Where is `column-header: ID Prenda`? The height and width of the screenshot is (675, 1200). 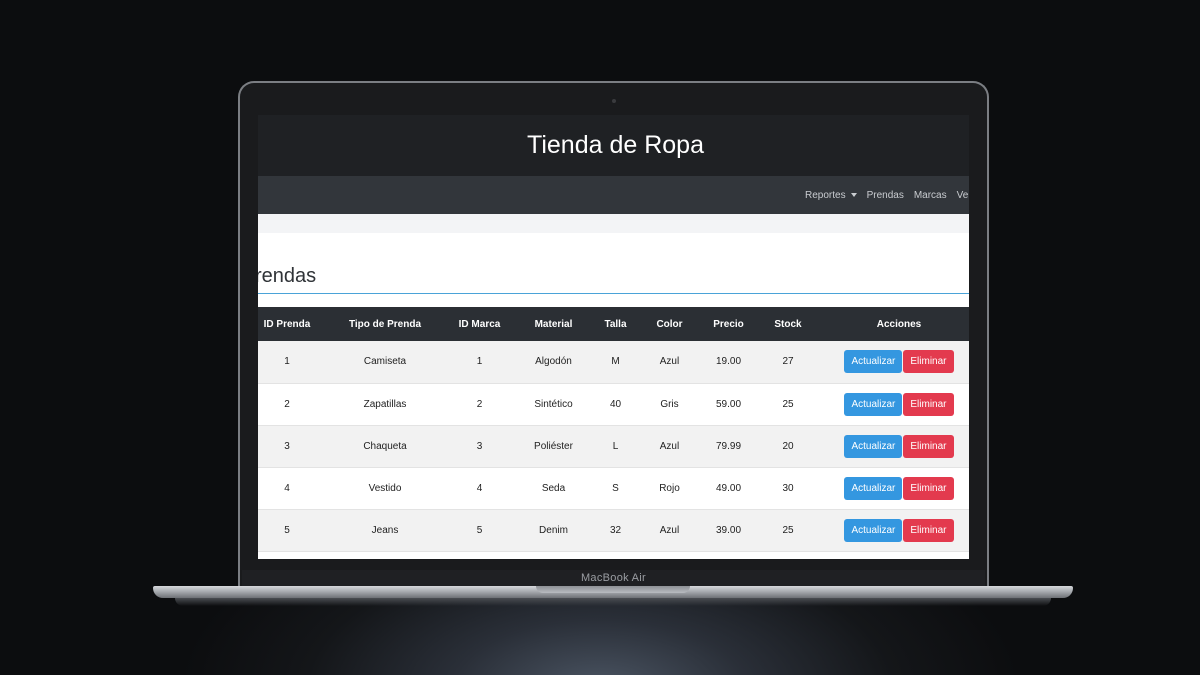
column-header: ID Prenda is located at coordinates (287, 324).